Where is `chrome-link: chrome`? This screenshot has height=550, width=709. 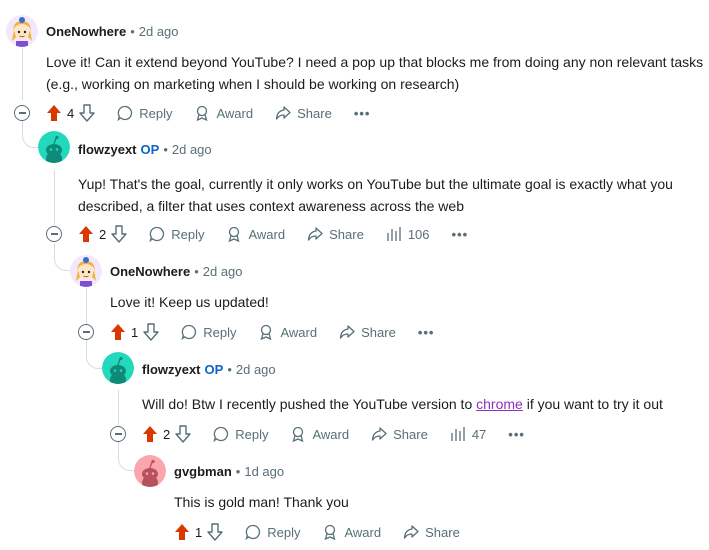
chrome-link: chrome is located at coordinates (499, 404).